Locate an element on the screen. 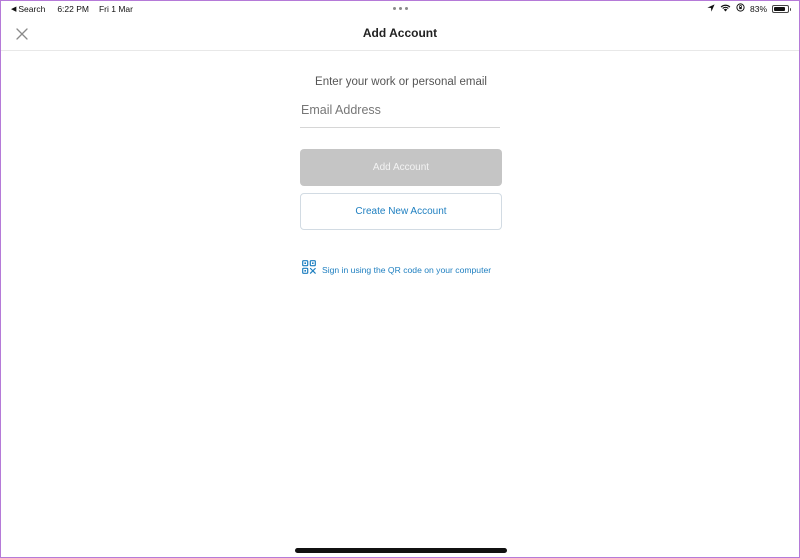 This screenshot has width=800, height=558. page-title: Add Account is located at coordinates (400, 33).